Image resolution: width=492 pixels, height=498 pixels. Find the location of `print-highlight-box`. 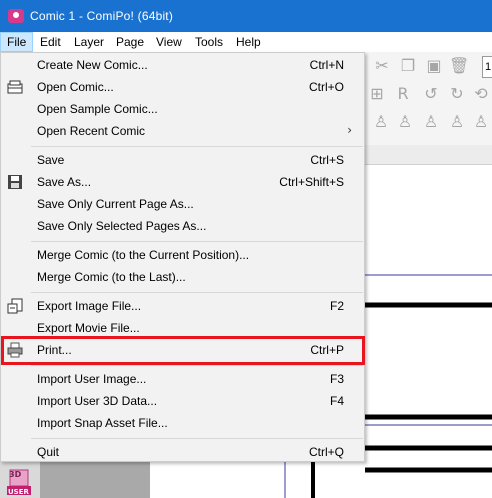

print-highlight-box is located at coordinates (183, 350).